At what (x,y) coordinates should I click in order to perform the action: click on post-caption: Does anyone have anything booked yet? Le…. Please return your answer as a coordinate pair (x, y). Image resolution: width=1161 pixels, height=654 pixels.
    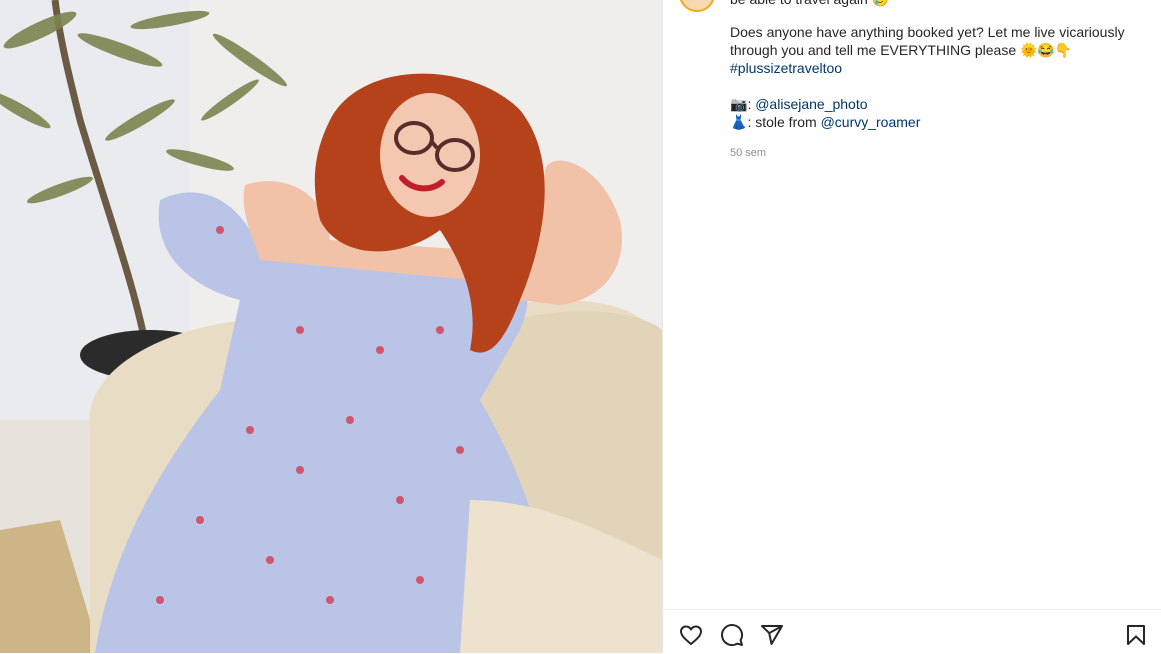
    Looking at the image, I should click on (935, 77).